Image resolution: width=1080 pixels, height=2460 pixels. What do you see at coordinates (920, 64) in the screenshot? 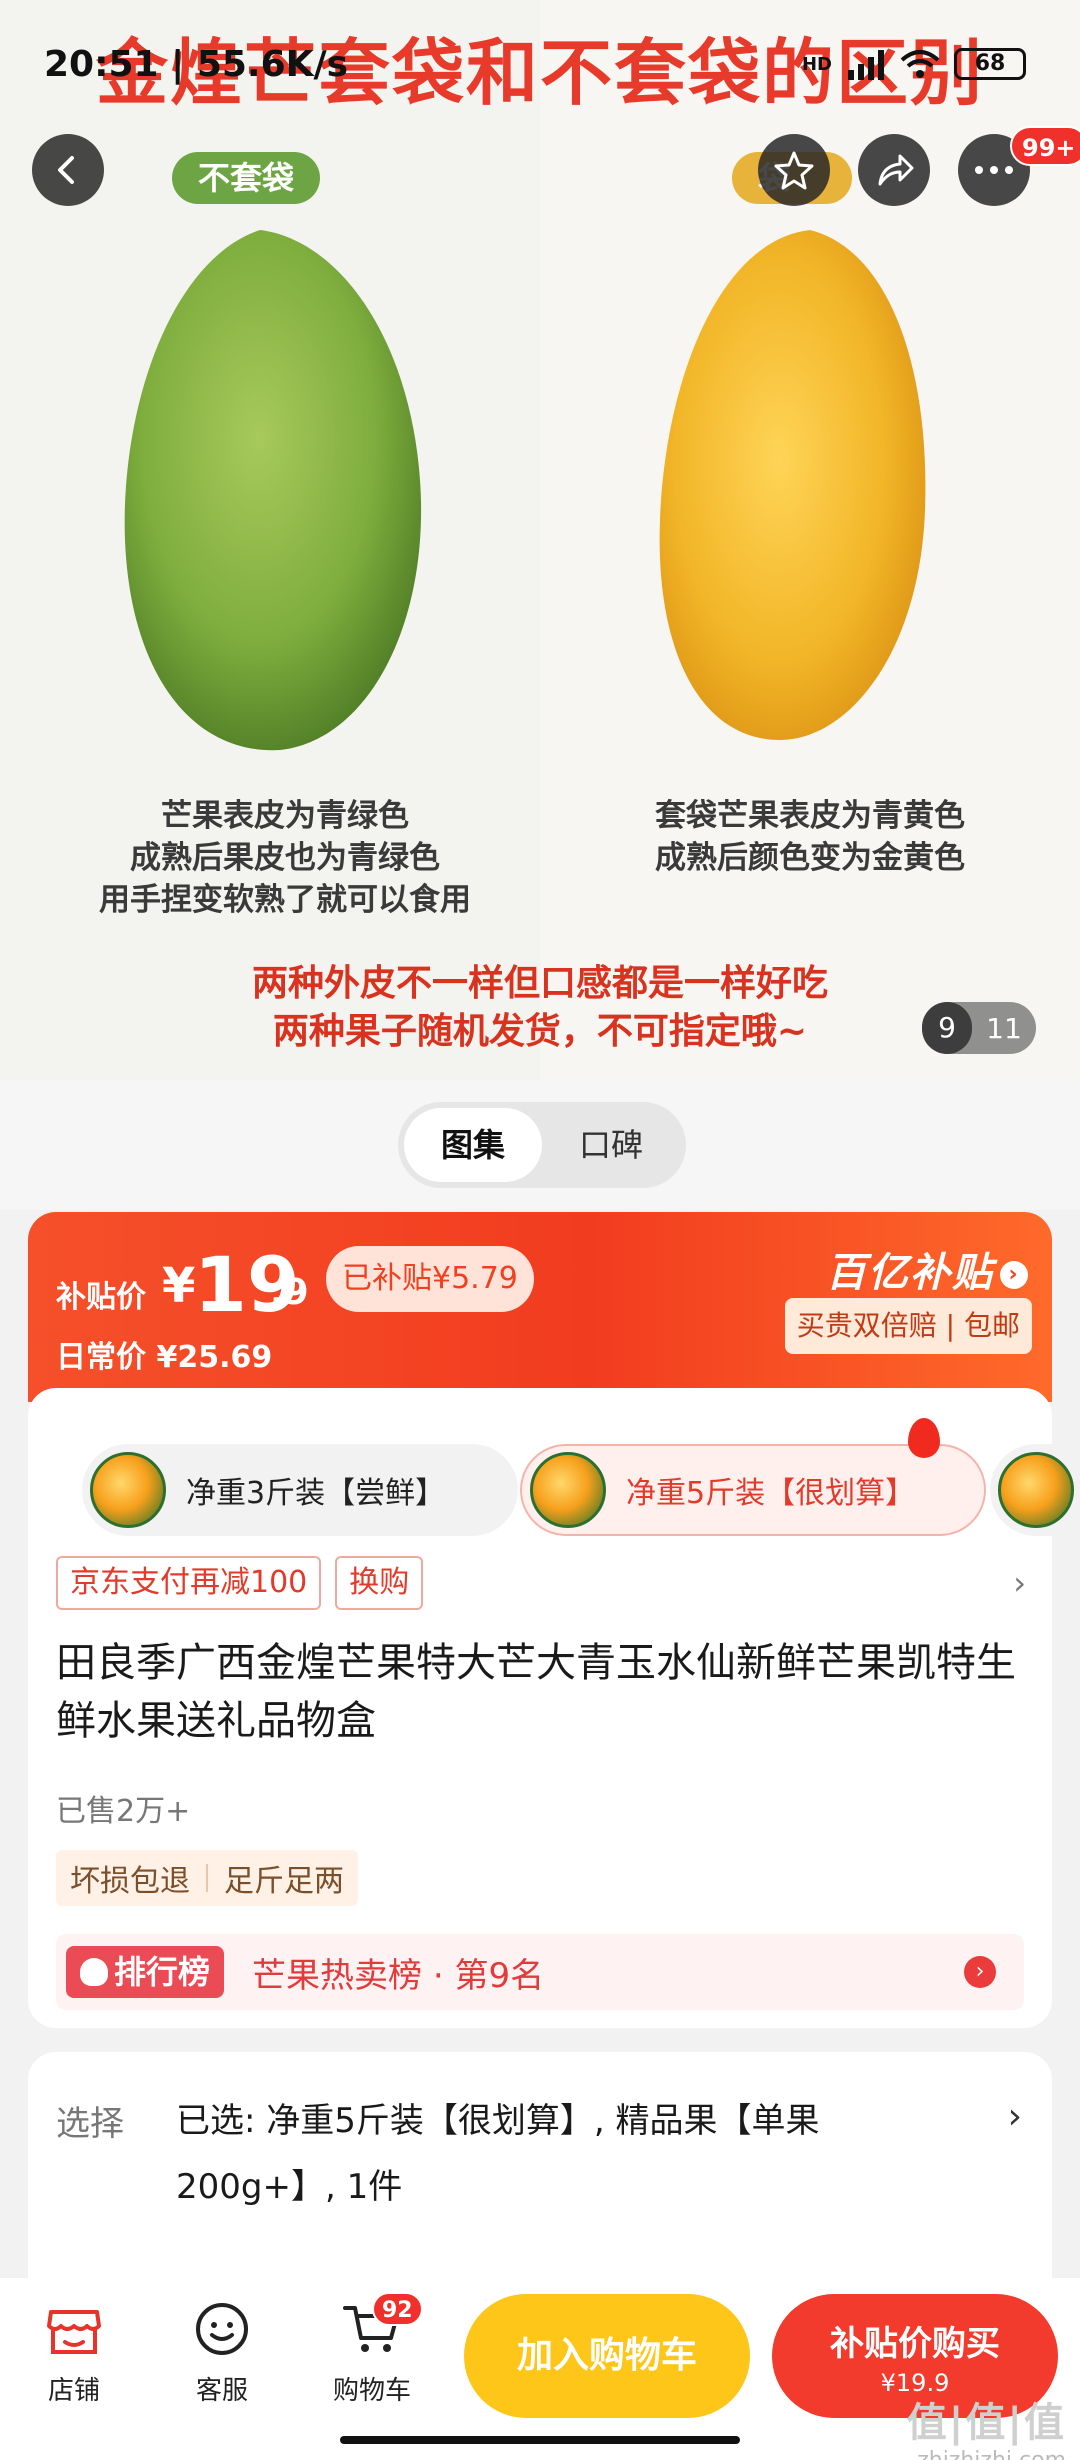
I see `wifi-icon` at bounding box center [920, 64].